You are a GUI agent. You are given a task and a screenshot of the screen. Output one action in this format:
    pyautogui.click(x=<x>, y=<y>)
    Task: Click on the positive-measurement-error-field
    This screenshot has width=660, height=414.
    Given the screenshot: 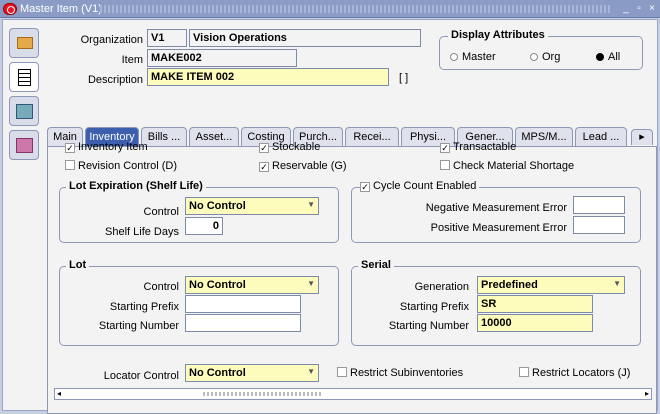 What is the action you would take?
    pyautogui.click(x=599, y=225)
    